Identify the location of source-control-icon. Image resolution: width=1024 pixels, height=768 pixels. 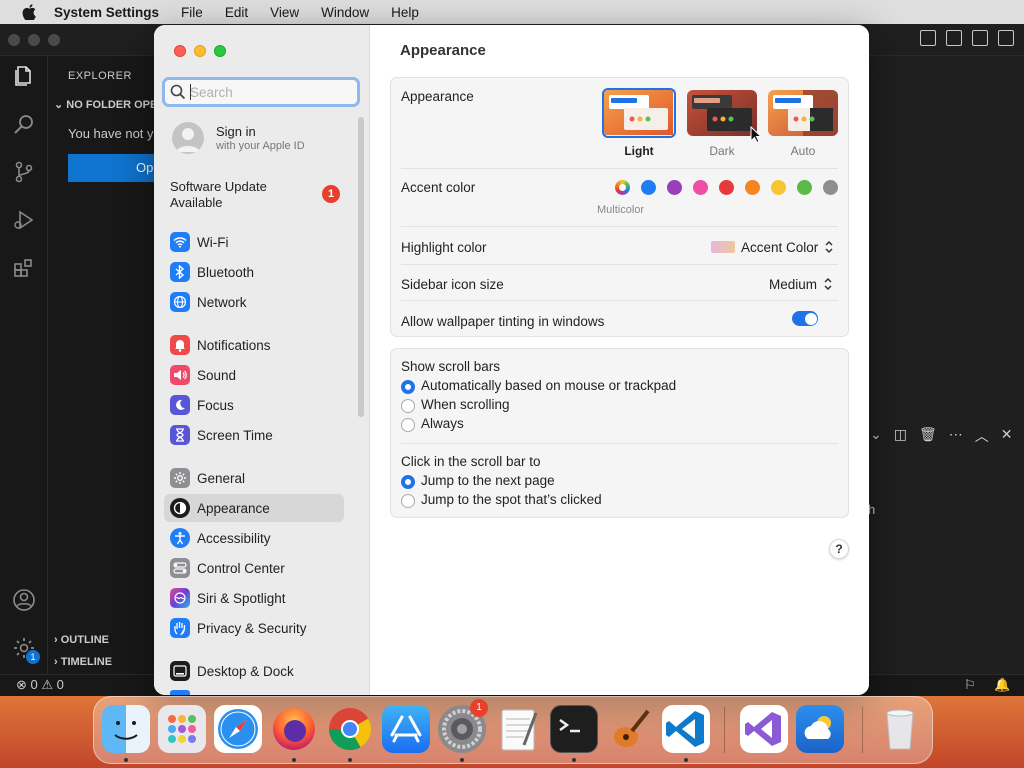
(24, 172).